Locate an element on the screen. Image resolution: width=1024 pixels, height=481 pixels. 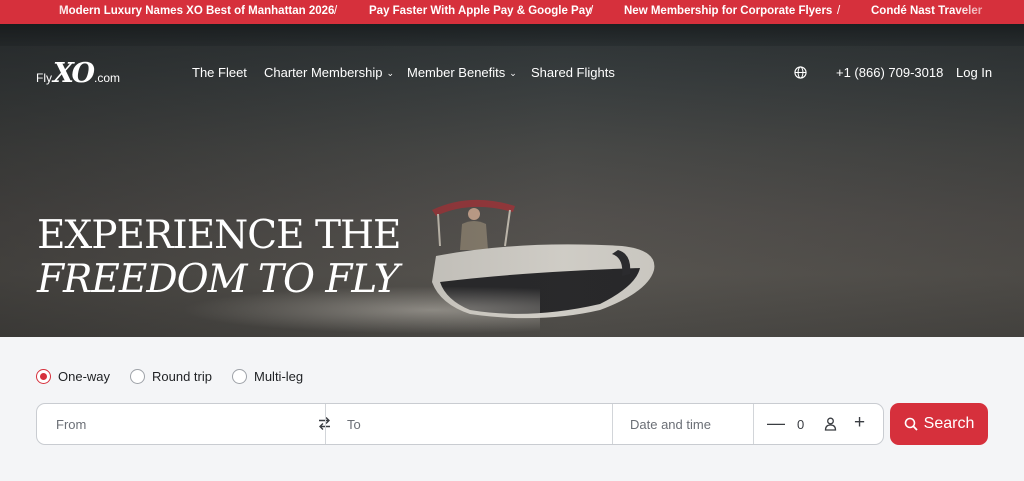
ticker-item: Pay Faster With Apple Pay & Google Pay is located at coordinates (480, 11).